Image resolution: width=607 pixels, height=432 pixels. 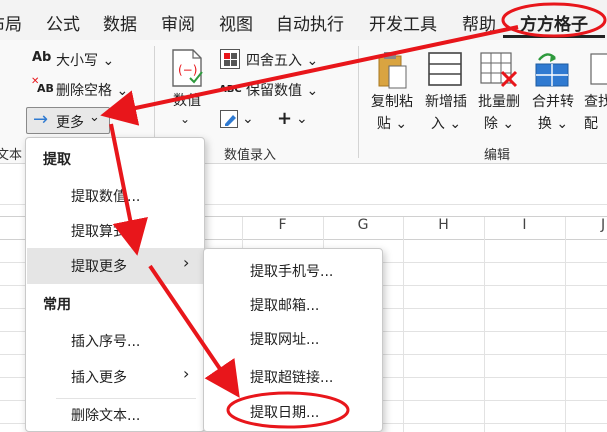 What do you see at coordinates (554, 20) in the screenshot?
I see `annotation-circle-tab` at bounding box center [554, 20].